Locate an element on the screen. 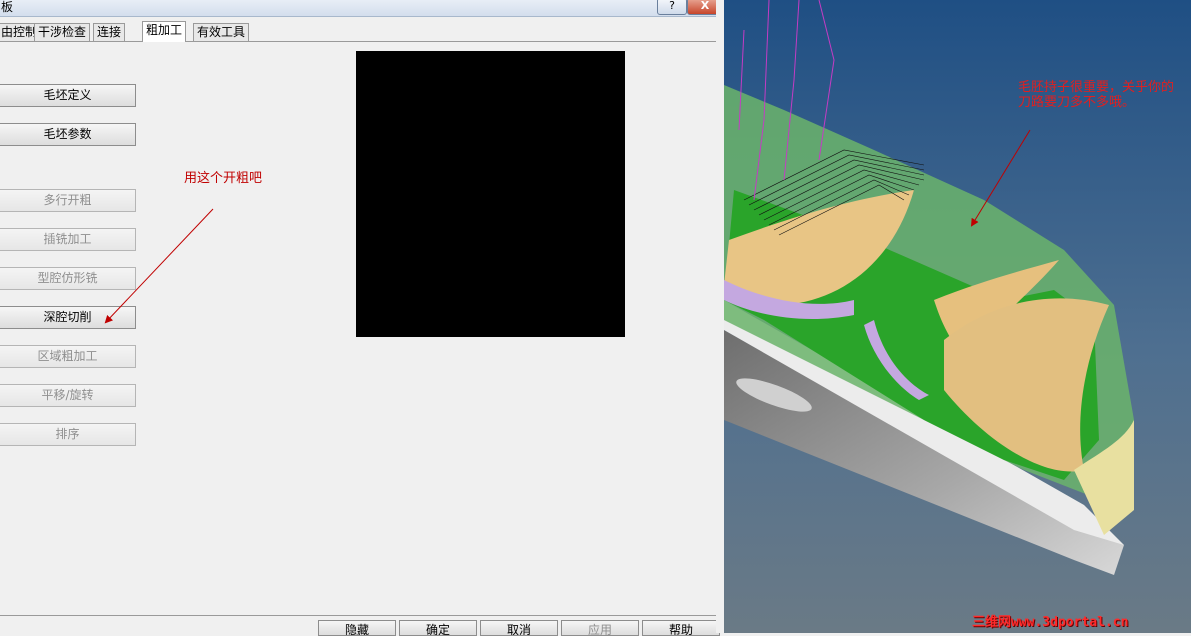 The image size is (1191, 636). plunge-mill-button: 插铣加工 is located at coordinates (68, 239).